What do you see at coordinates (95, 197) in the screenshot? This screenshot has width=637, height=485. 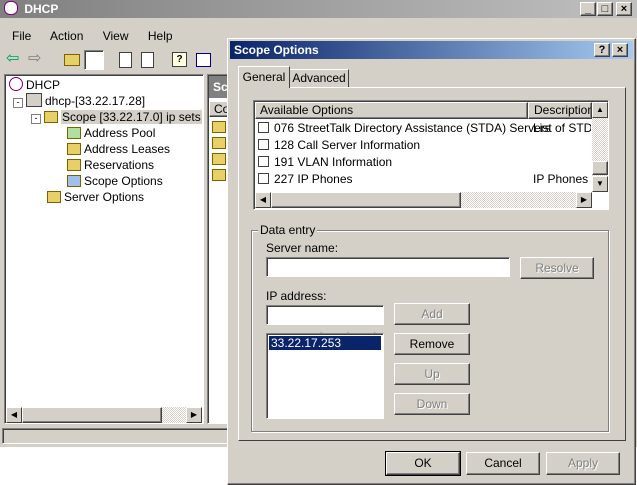 I see `tree-item-server-options: Server Options` at bounding box center [95, 197].